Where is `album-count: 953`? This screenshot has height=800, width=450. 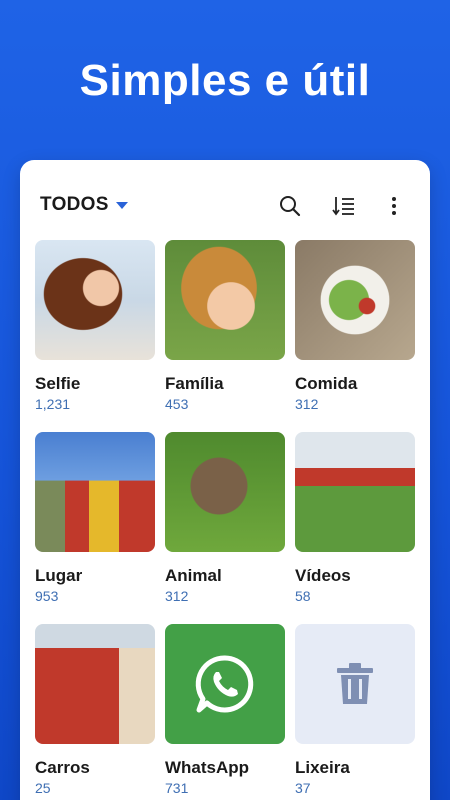 album-count: 953 is located at coordinates (47, 596).